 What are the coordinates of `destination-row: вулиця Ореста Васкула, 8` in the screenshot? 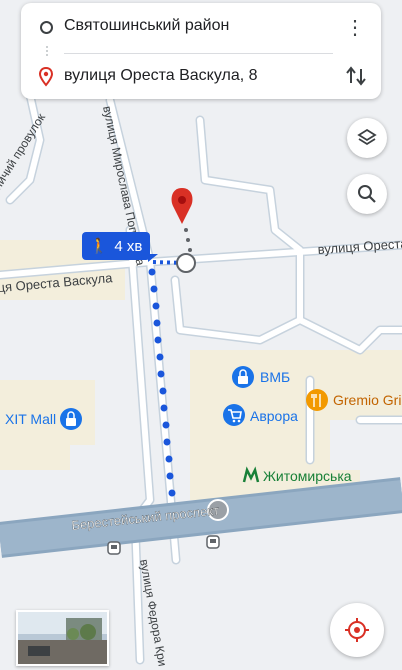 It's located at (201, 77).